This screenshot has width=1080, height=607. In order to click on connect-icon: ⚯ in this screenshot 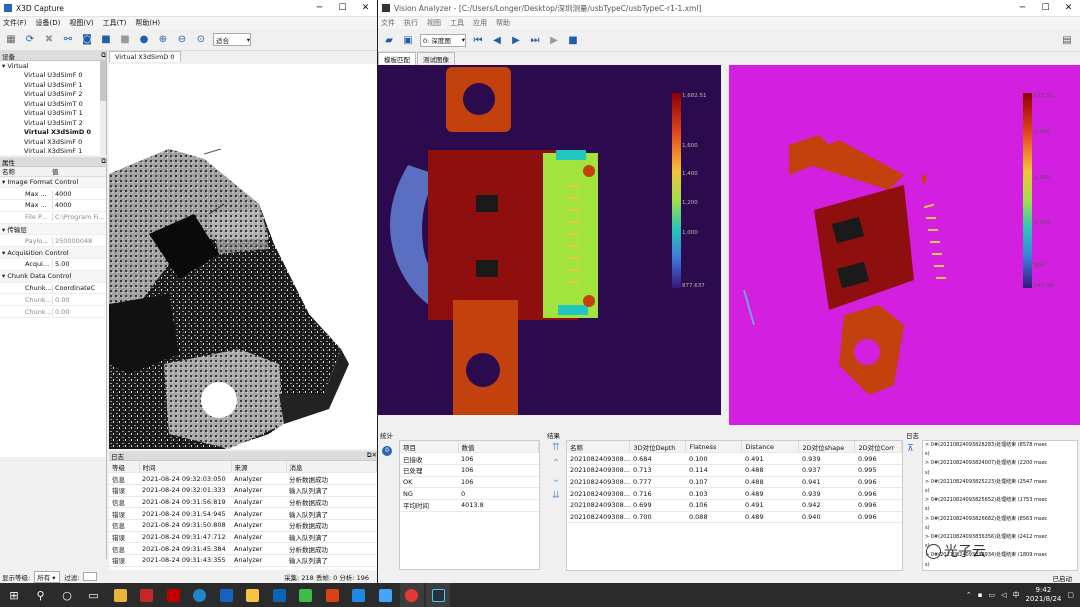, I will do `click(68, 40)`.